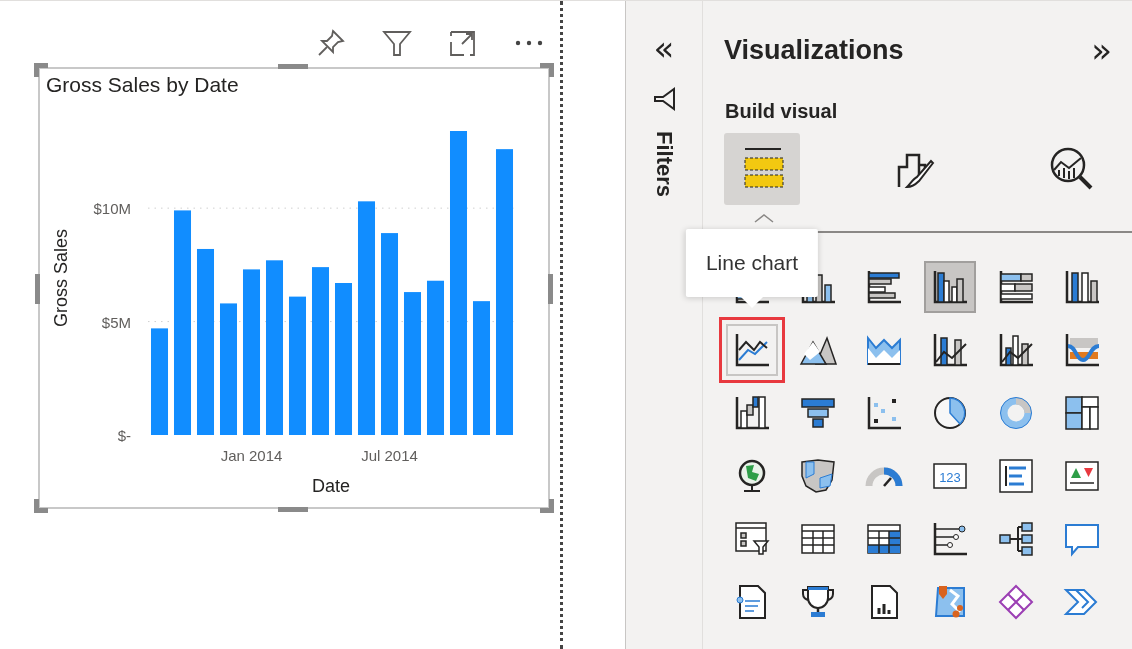  What do you see at coordinates (664, 48) in the screenshot?
I see `collapse-button: «` at bounding box center [664, 48].